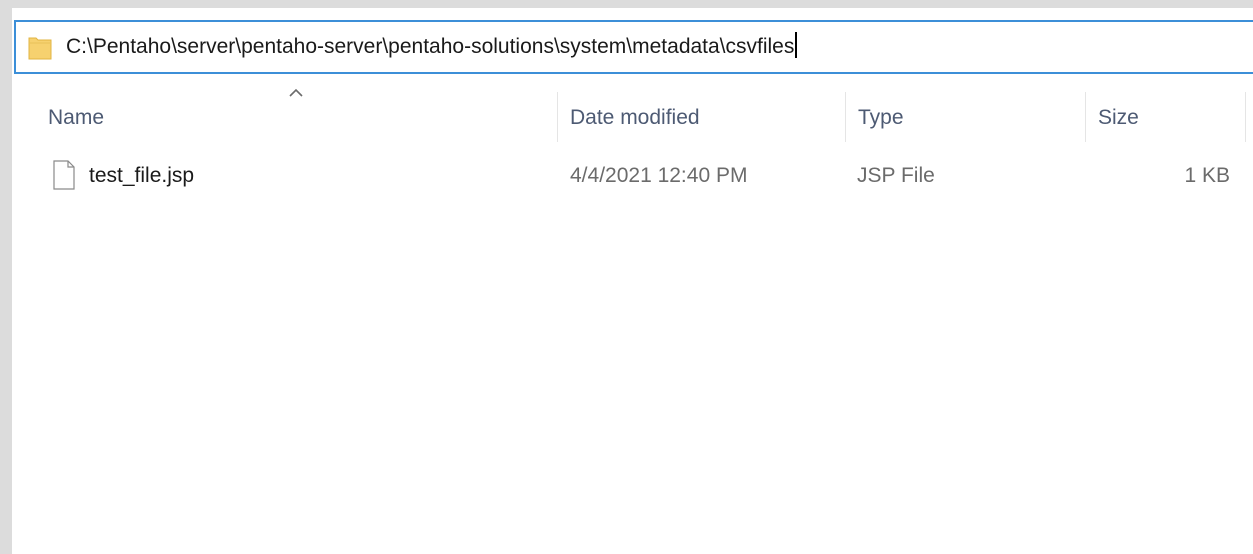  Describe the element at coordinates (142, 175) in the screenshot. I see `file-name: test_file.jsp` at that location.